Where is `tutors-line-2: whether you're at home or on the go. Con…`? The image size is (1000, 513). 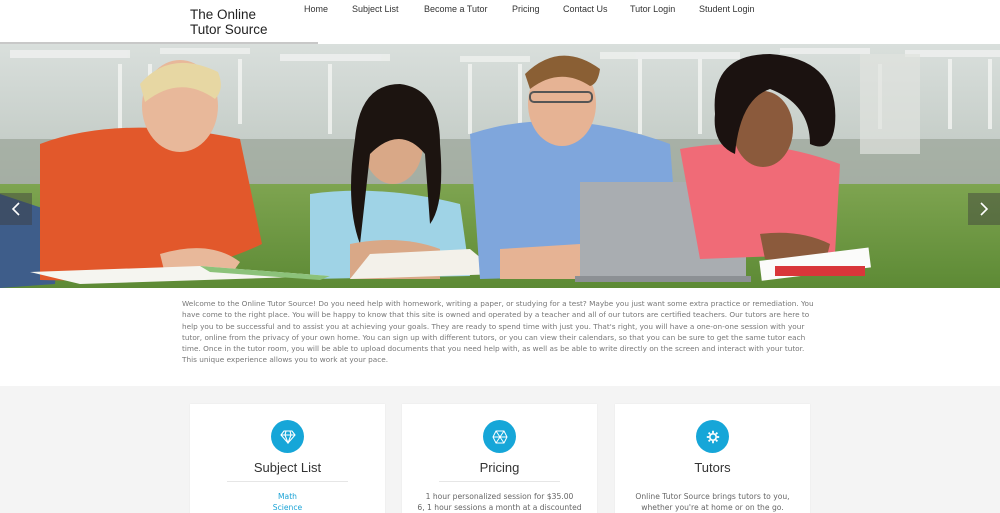
tutors-line-2: whether you're at home or on the go. Con… is located at coordinates (712, 508).